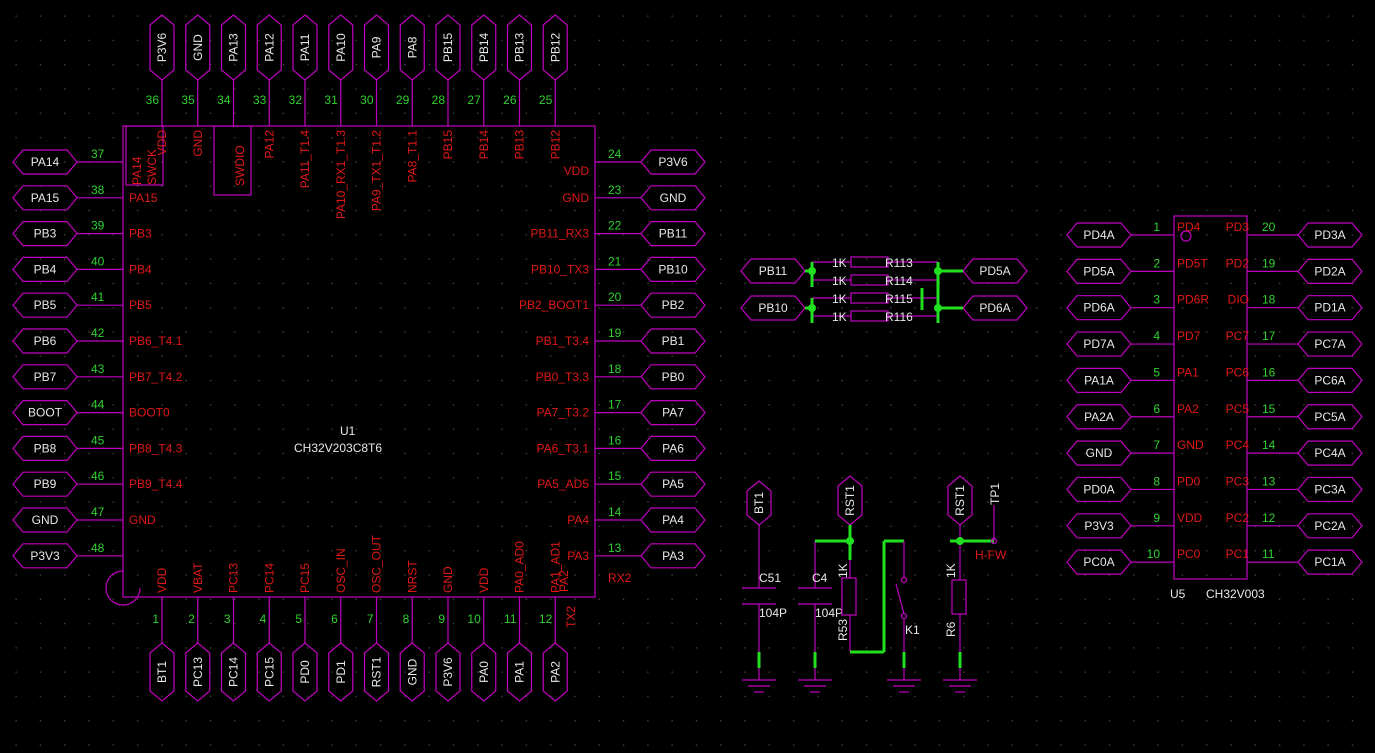 This screenshot has width=1375, height=753. What do you see at coordinates (269, 47) in the screenshot?
I see `u1-top-port-PA12-label: PA12` at bounding box center [269, 47].